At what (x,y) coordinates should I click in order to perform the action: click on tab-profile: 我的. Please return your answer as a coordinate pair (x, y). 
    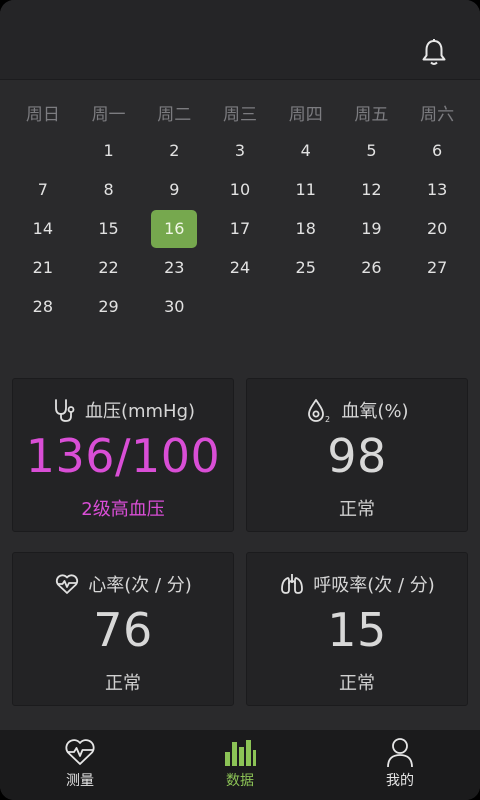
    Looking at the image, I should click on (400, 765).